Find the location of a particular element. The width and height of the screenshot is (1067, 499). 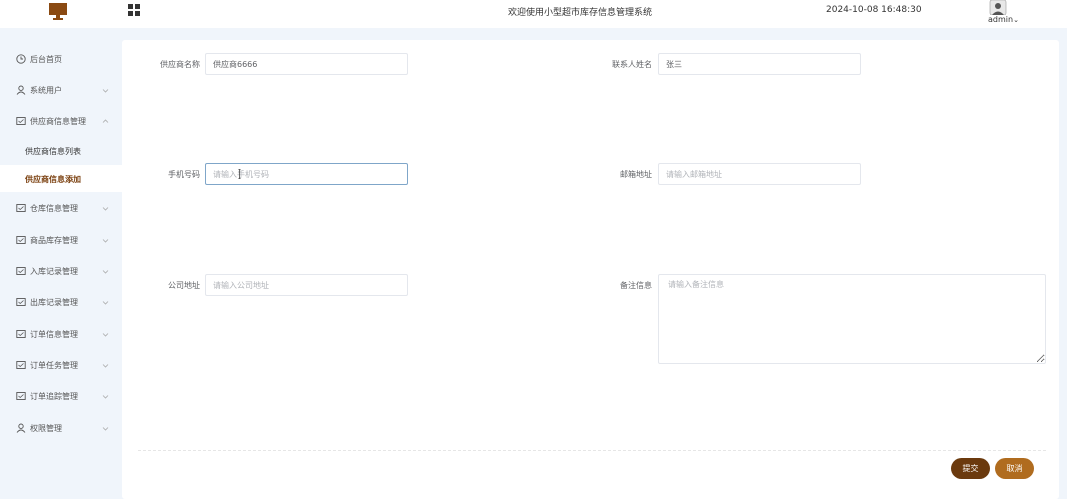

chevron-up-icon is located at coordinates (105, 120).